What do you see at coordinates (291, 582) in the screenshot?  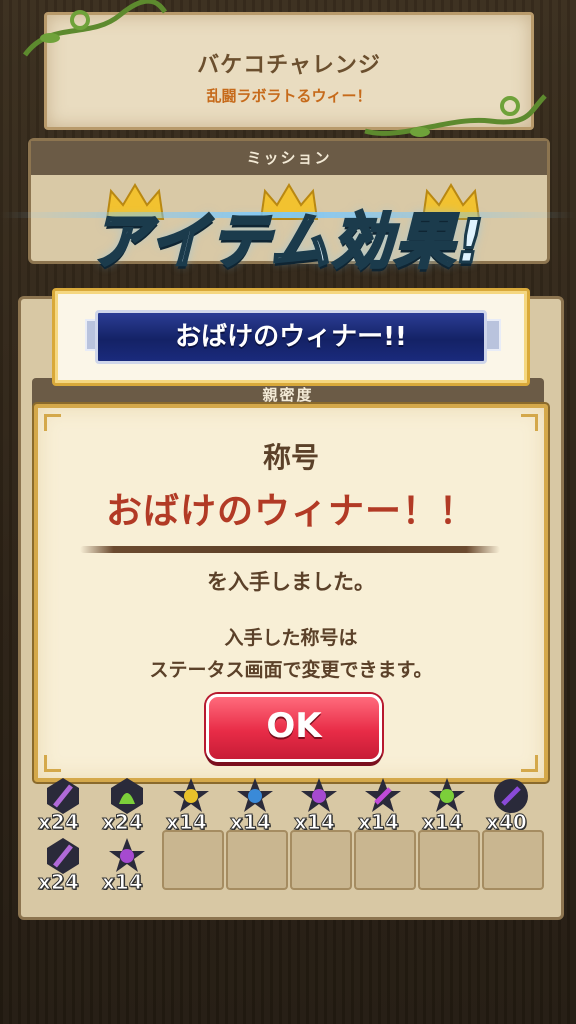 I see `acquired-message: を入手しました。` at bounding box center [291, 582].